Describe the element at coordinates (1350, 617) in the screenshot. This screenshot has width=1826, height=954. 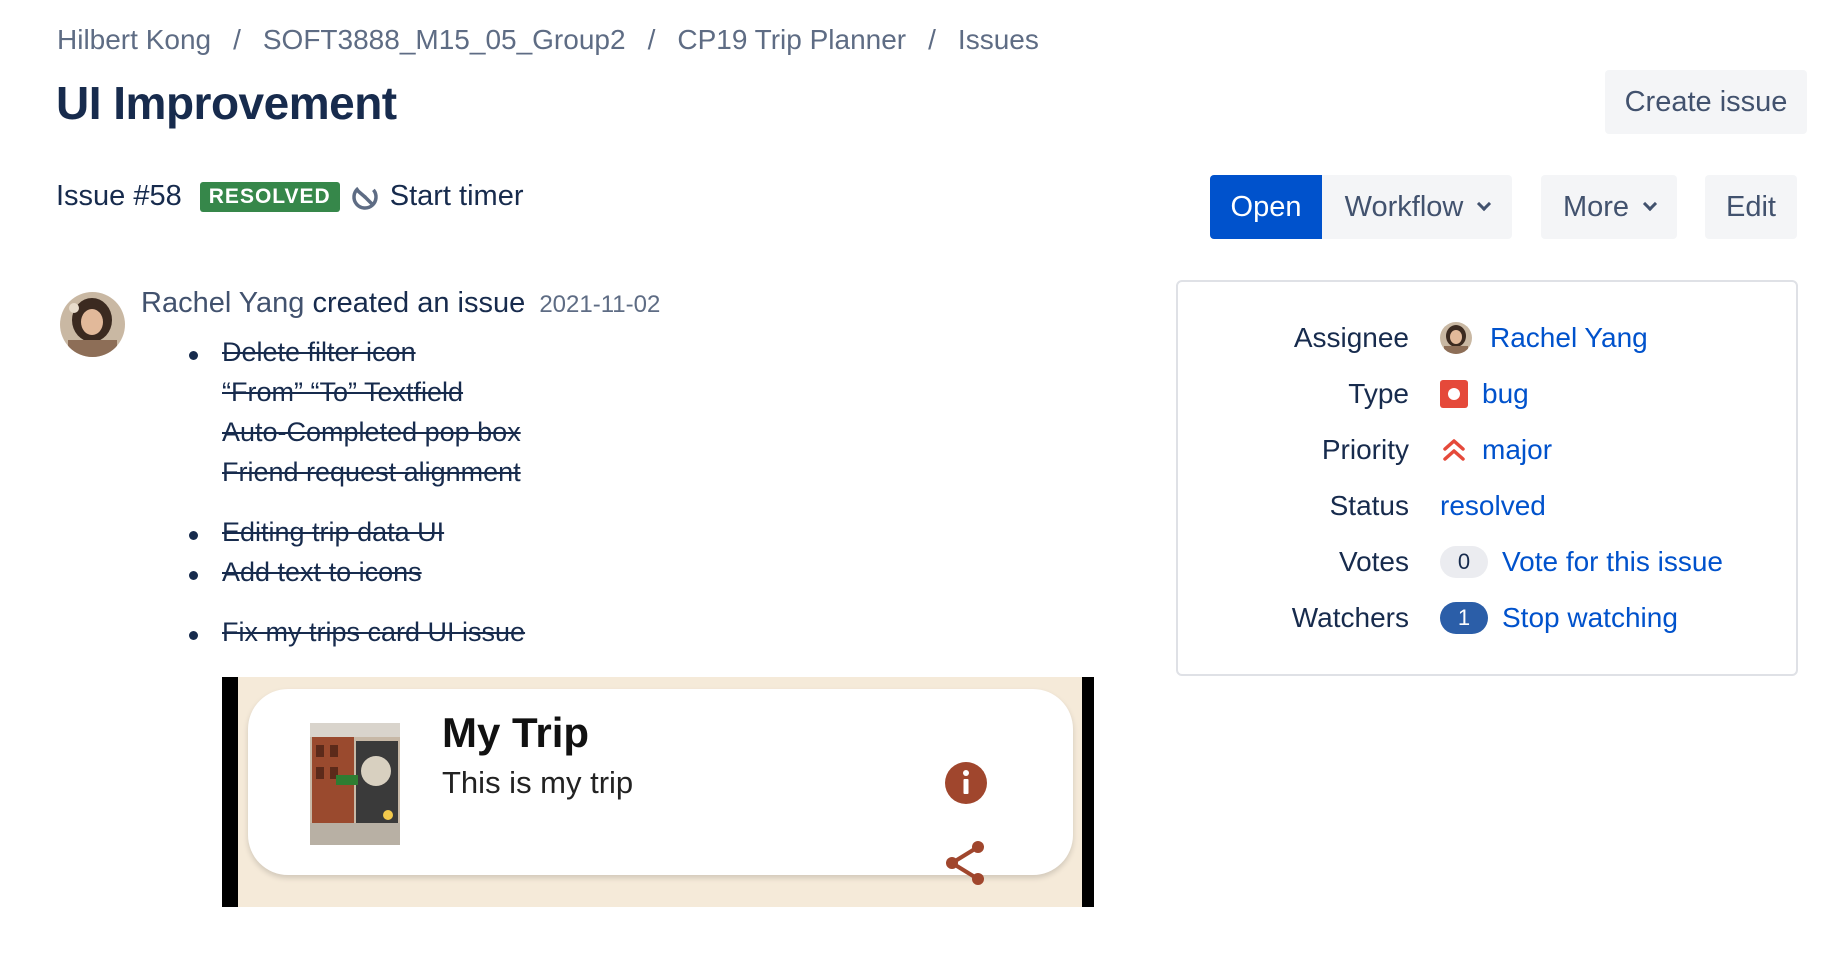
I see `watchers-label: Watchers` at that location.